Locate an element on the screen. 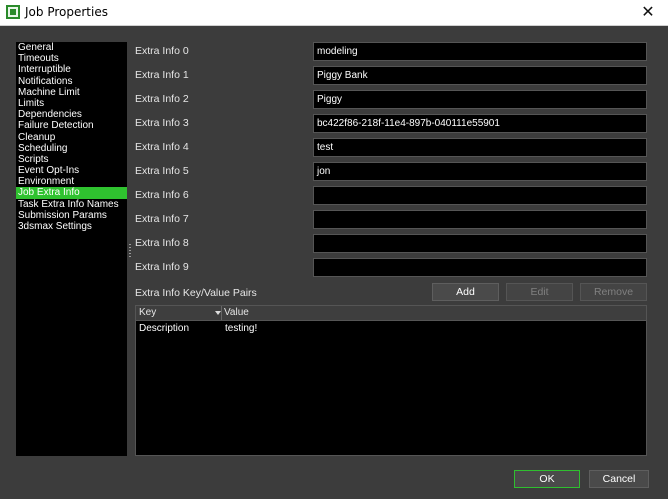 The width and height of the screenshot is (668, 499). extra-info-7-input is located at coordinates (480, 219).